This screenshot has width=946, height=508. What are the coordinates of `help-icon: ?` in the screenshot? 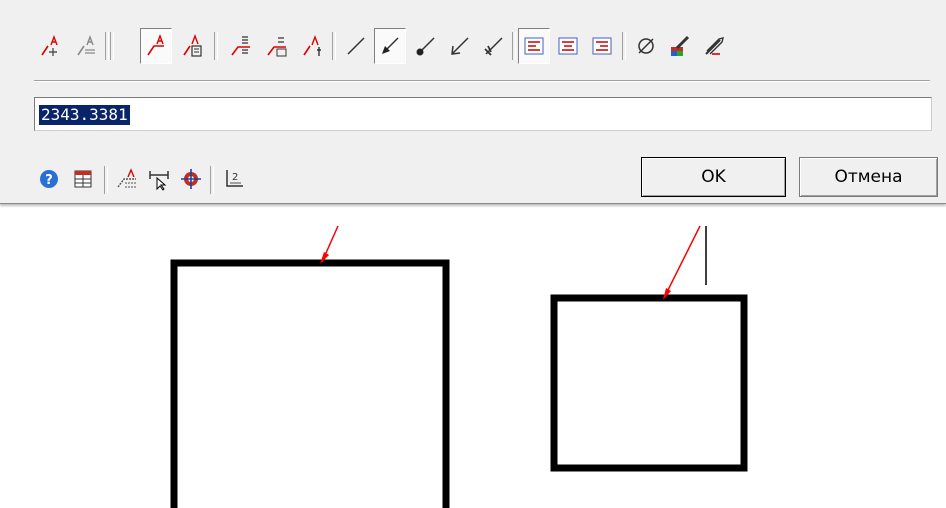 It's located at (49, 179).